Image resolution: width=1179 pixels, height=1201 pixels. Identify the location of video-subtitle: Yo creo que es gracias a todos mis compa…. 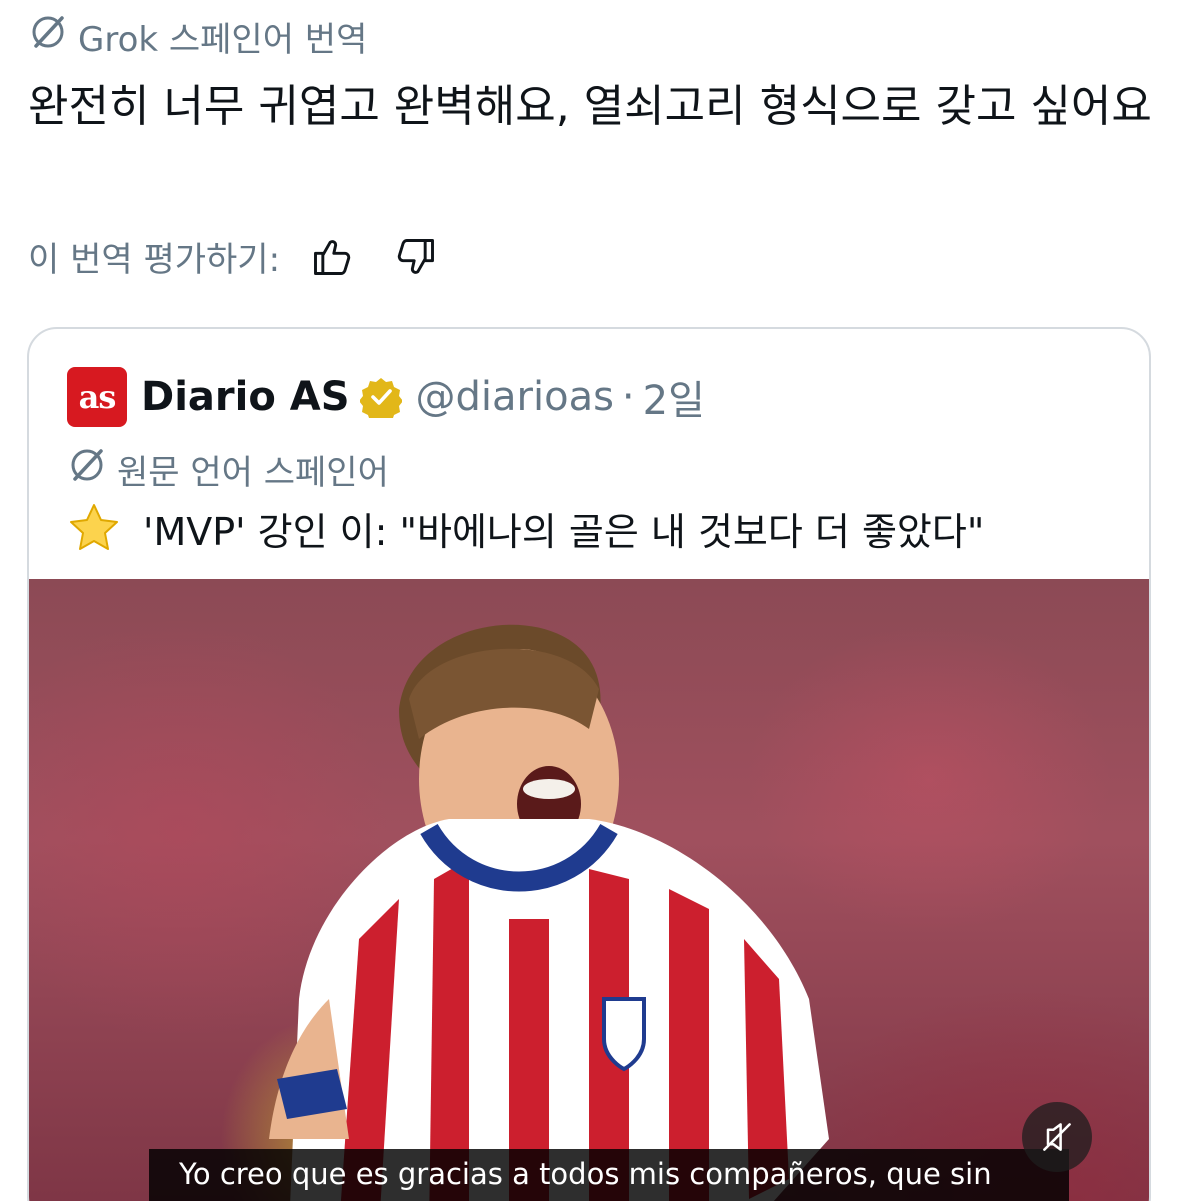
(609, 1175).